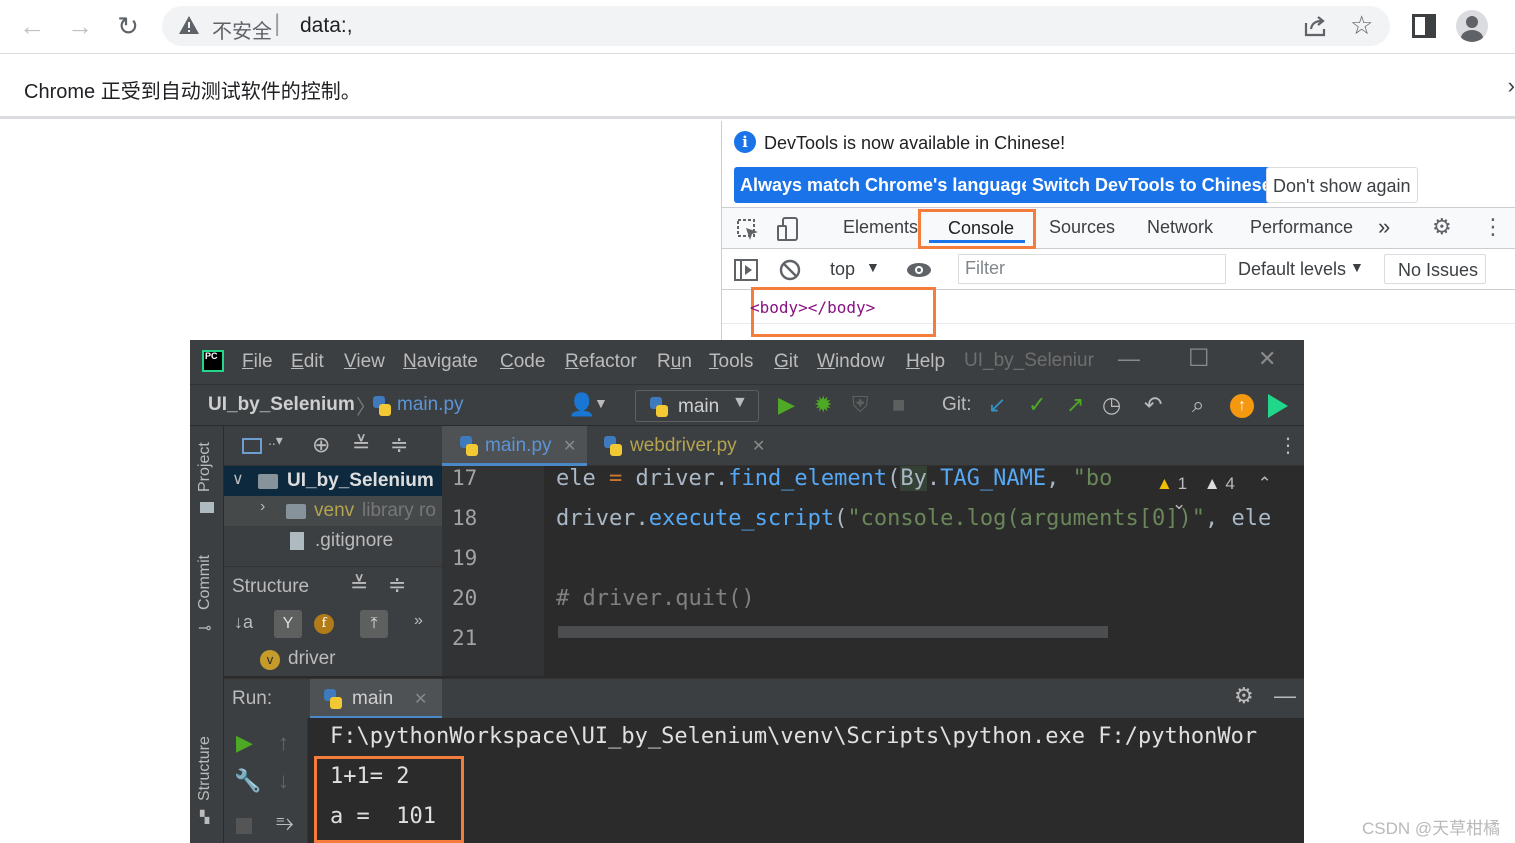 The width and height of the screenshot is (1515, 843). I want to click on url-text: data:,, so click(326, 26).